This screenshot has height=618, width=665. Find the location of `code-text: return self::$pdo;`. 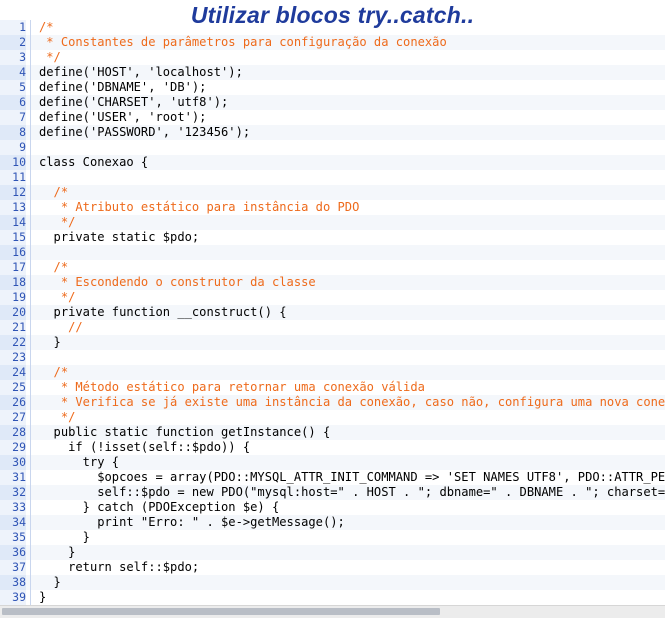

code-text: return self::$pdo; is located at coordinates (119, 567).